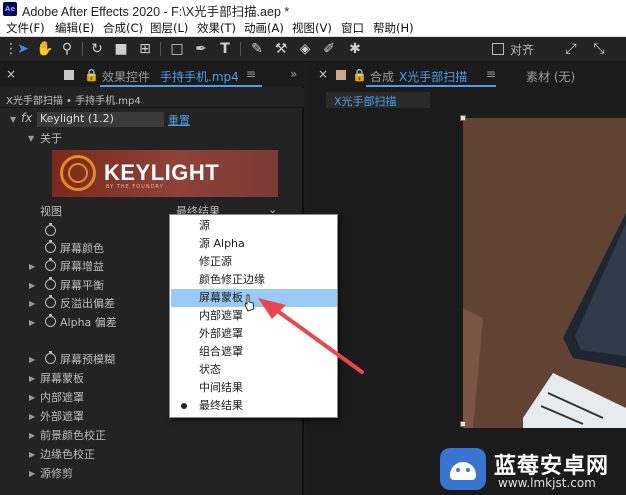 Image resolution: width=626 pixels, height=495 pixels. I want to click on menu-effect: 效果(T), so click(216, 28).